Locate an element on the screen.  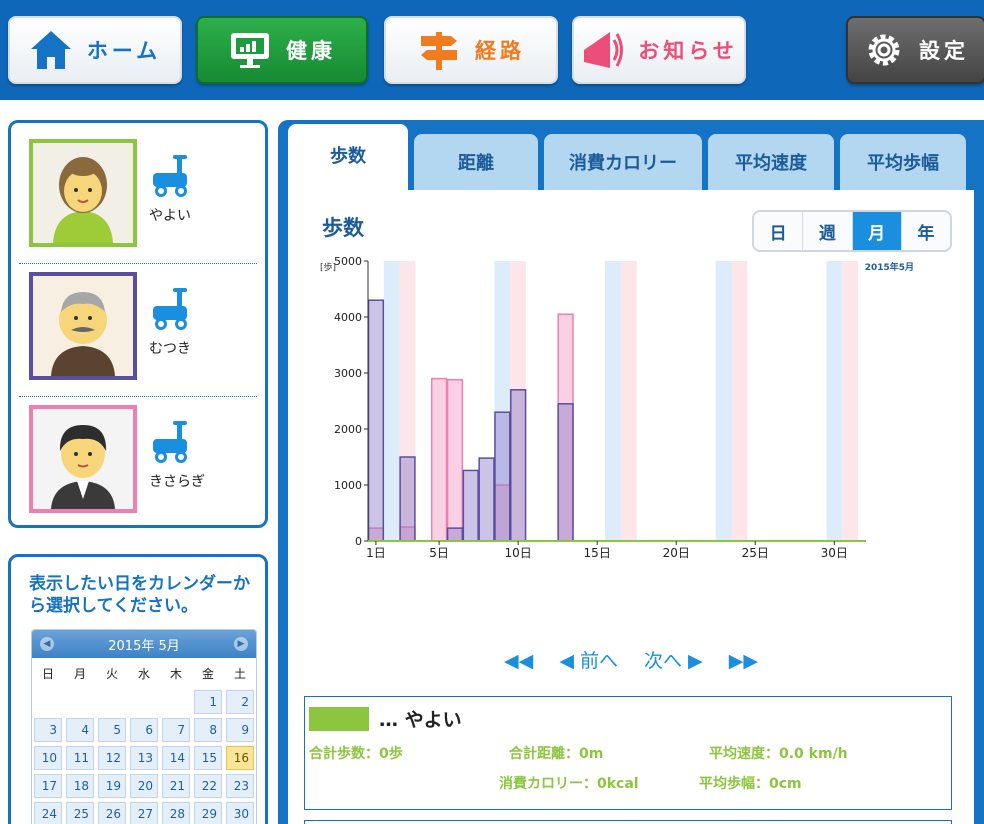
period-month-button: 月 is located at coordinates (877, 231).